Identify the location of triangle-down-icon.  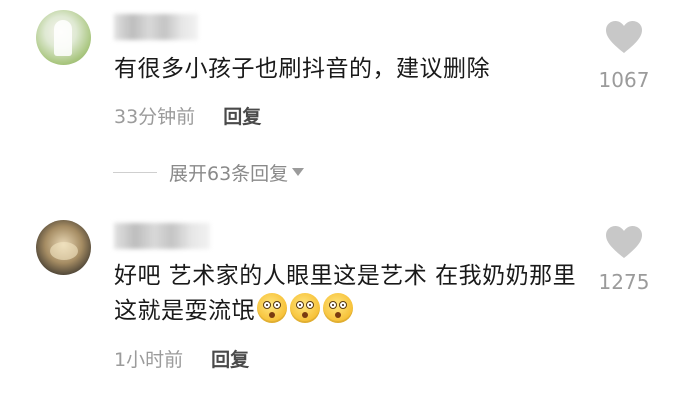
(298, 172).